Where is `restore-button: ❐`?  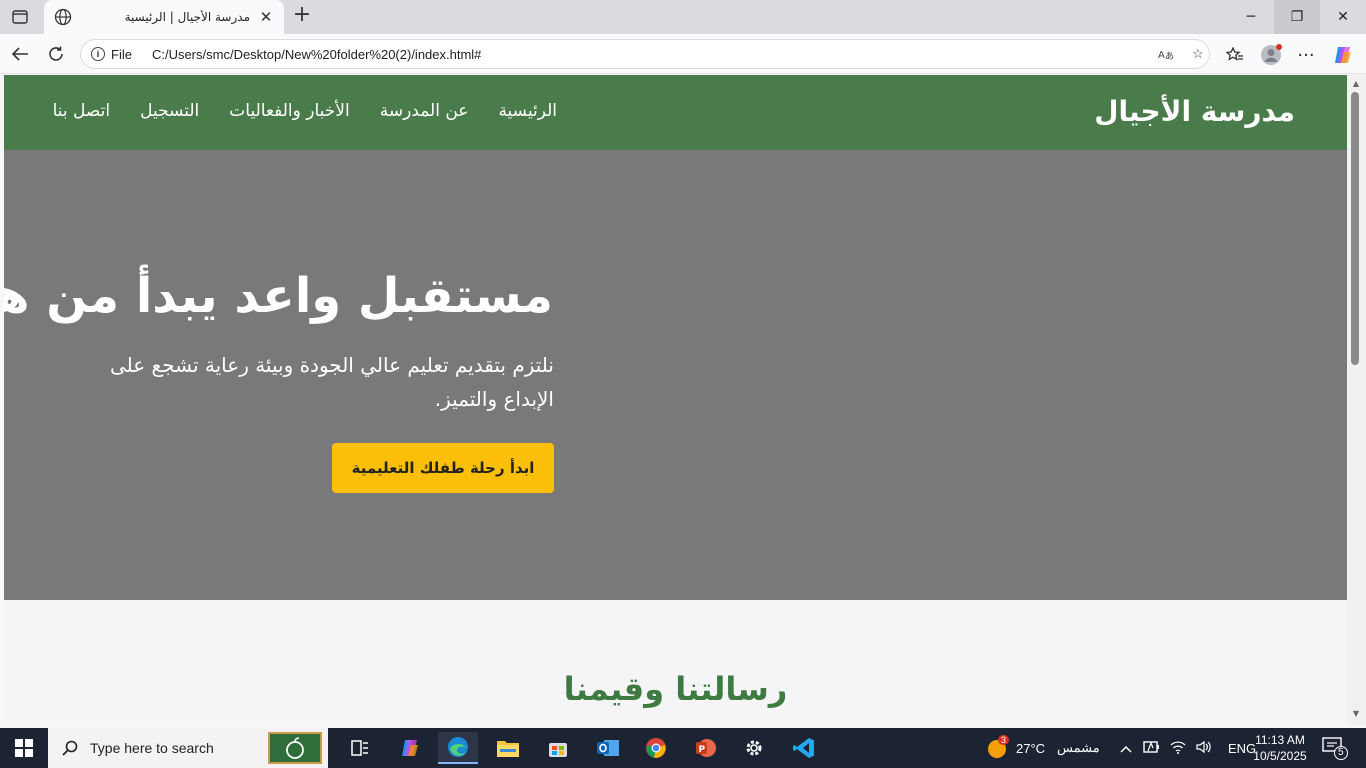
restore-button: ❐ is located at coordinates (1297, 17).